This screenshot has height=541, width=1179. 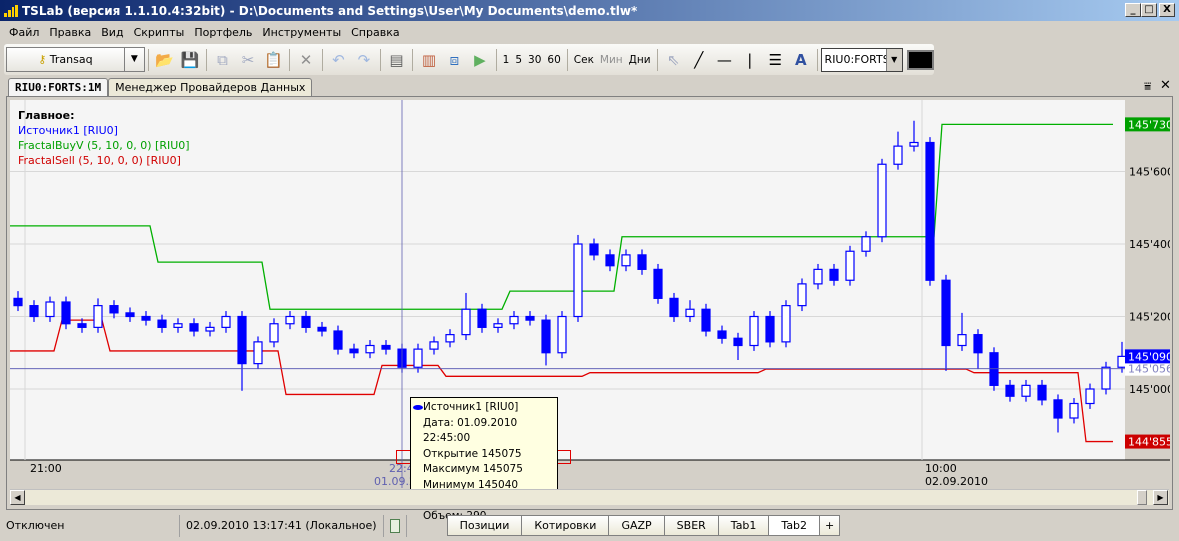 I want to click on menu-file: Файл, so click(x=24, y=32).